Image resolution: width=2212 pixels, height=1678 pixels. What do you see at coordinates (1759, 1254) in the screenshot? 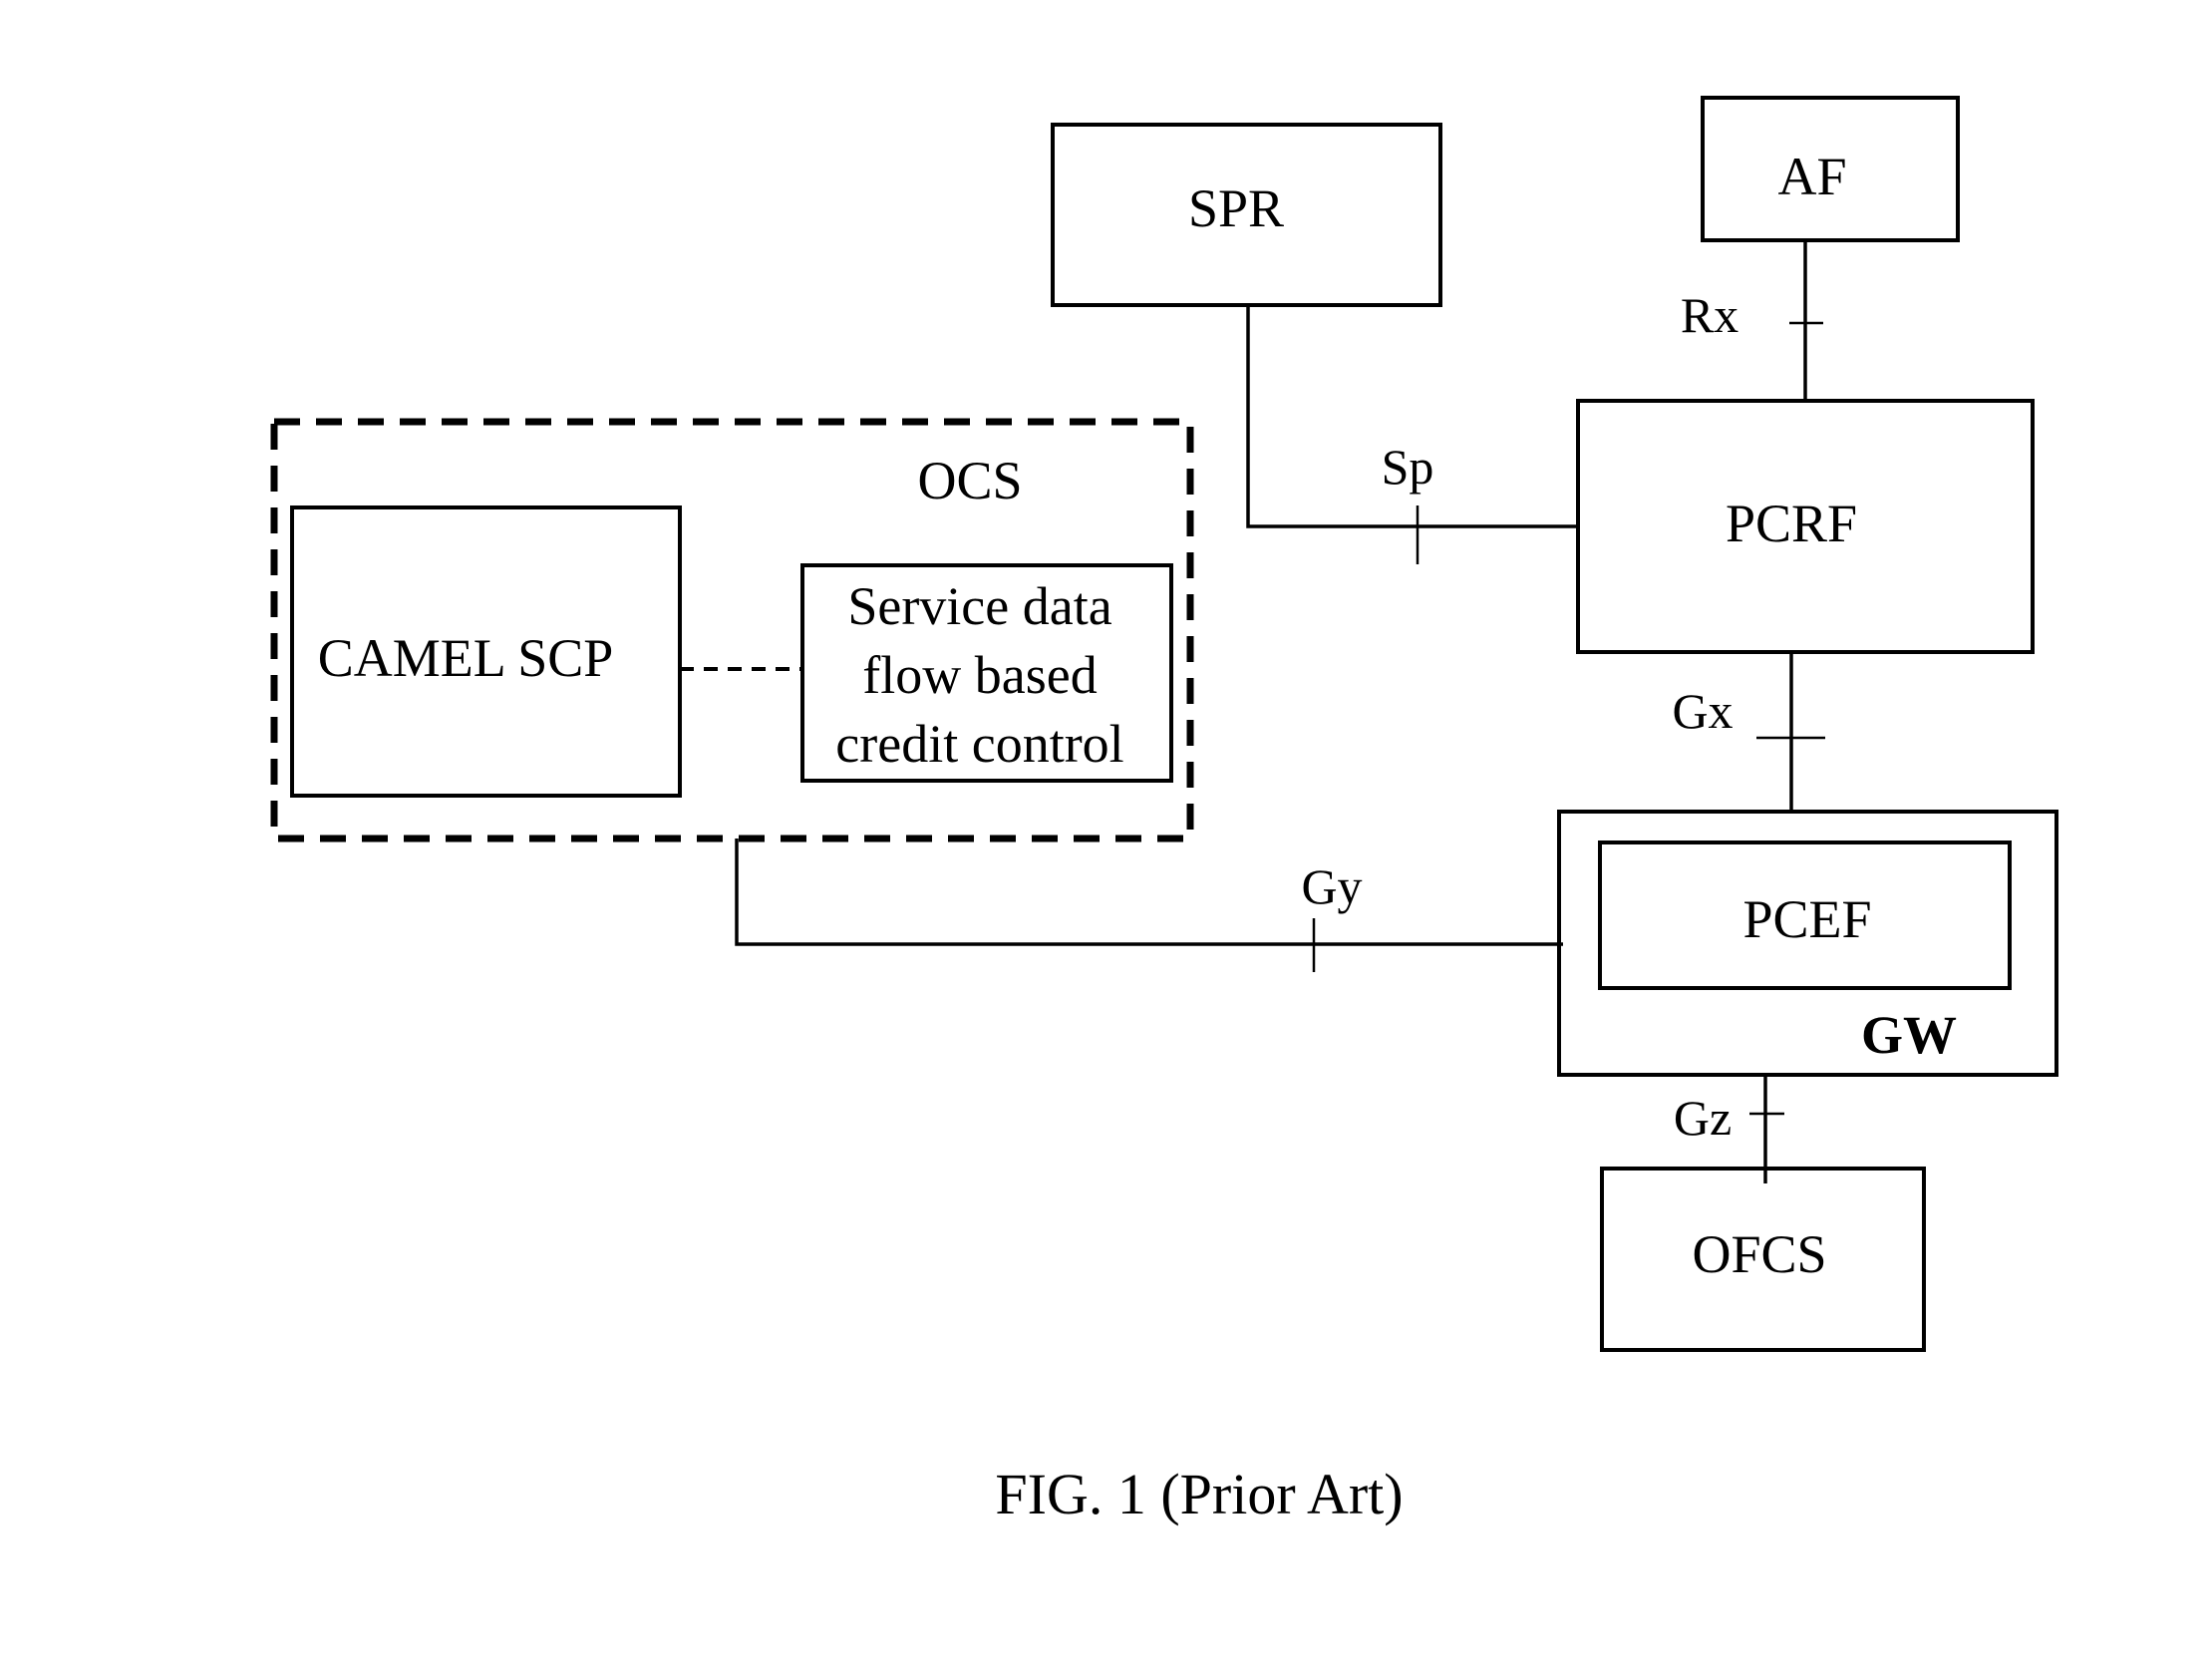
I see `ofcs-label: OFCS` at bounding box center [1759, 1254].